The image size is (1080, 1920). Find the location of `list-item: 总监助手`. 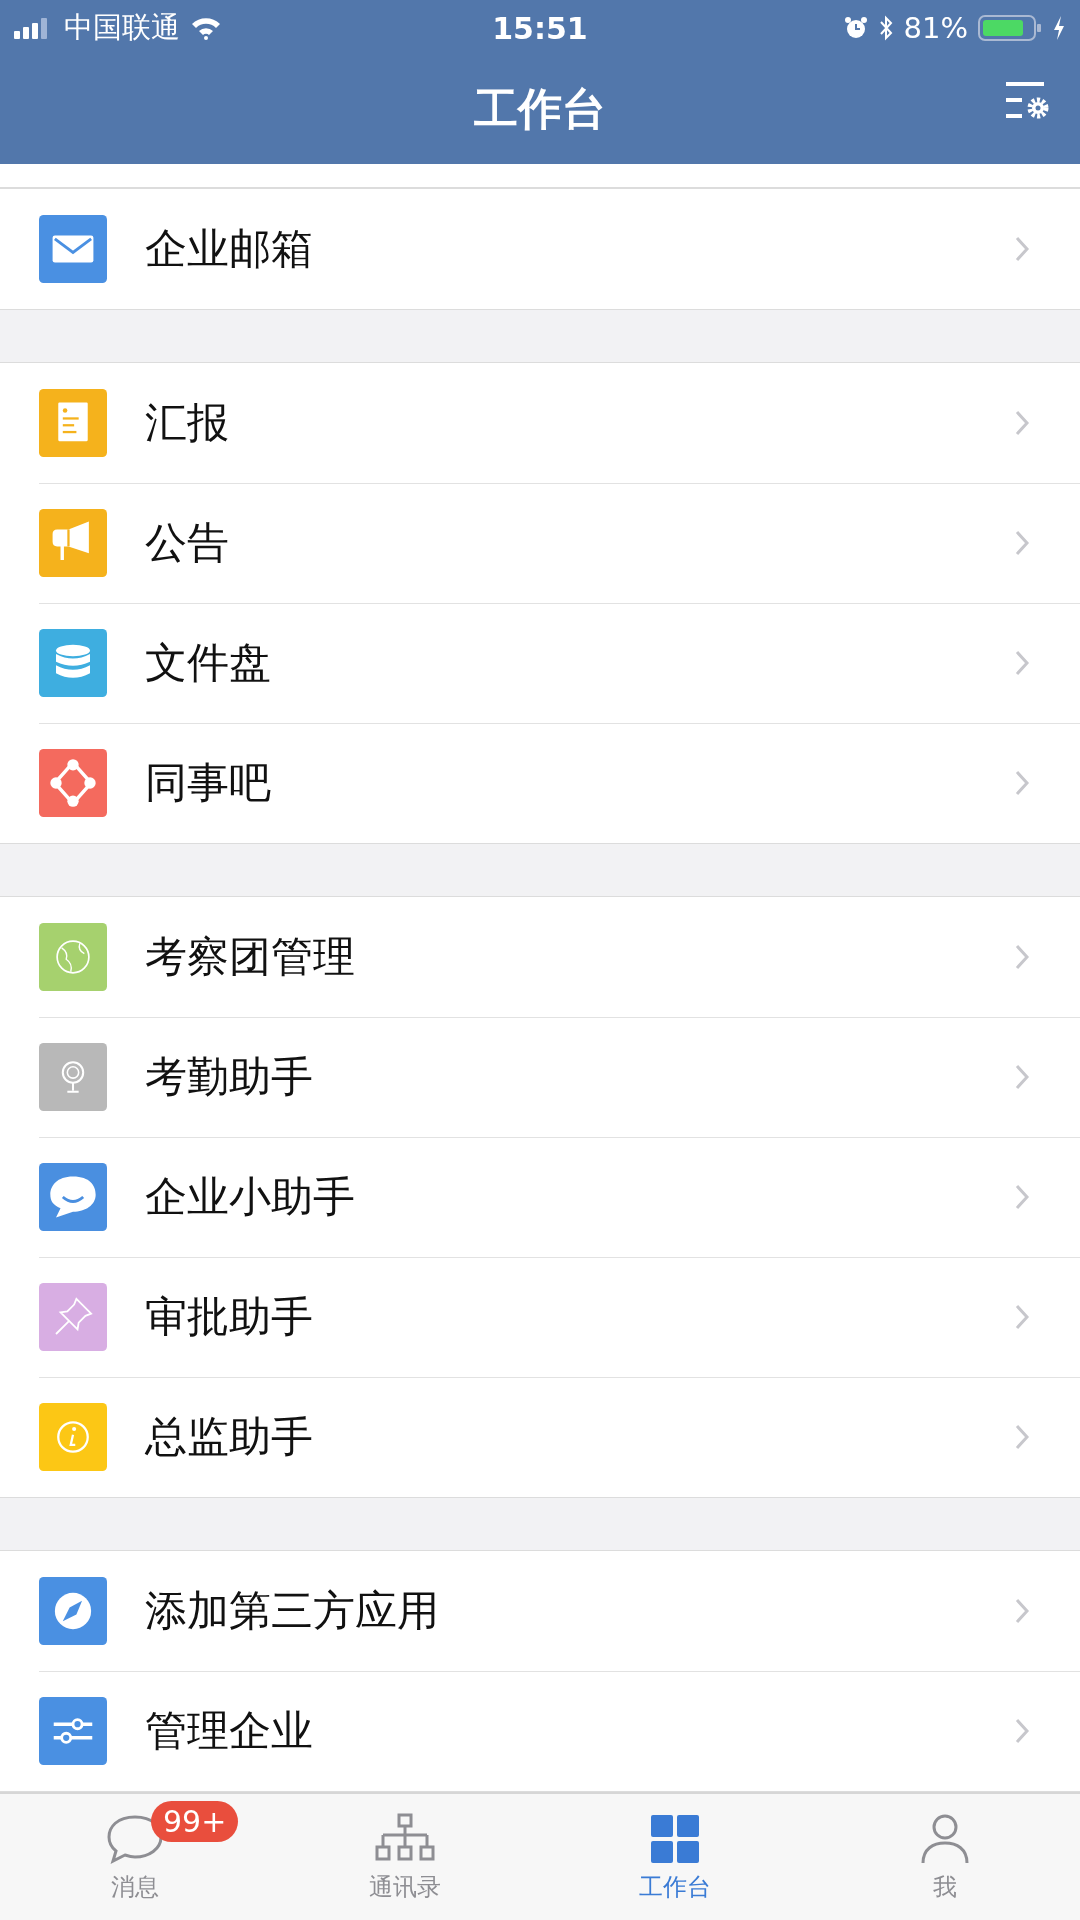

list-item: 总监助手 is located at coordinates (540, 1436).